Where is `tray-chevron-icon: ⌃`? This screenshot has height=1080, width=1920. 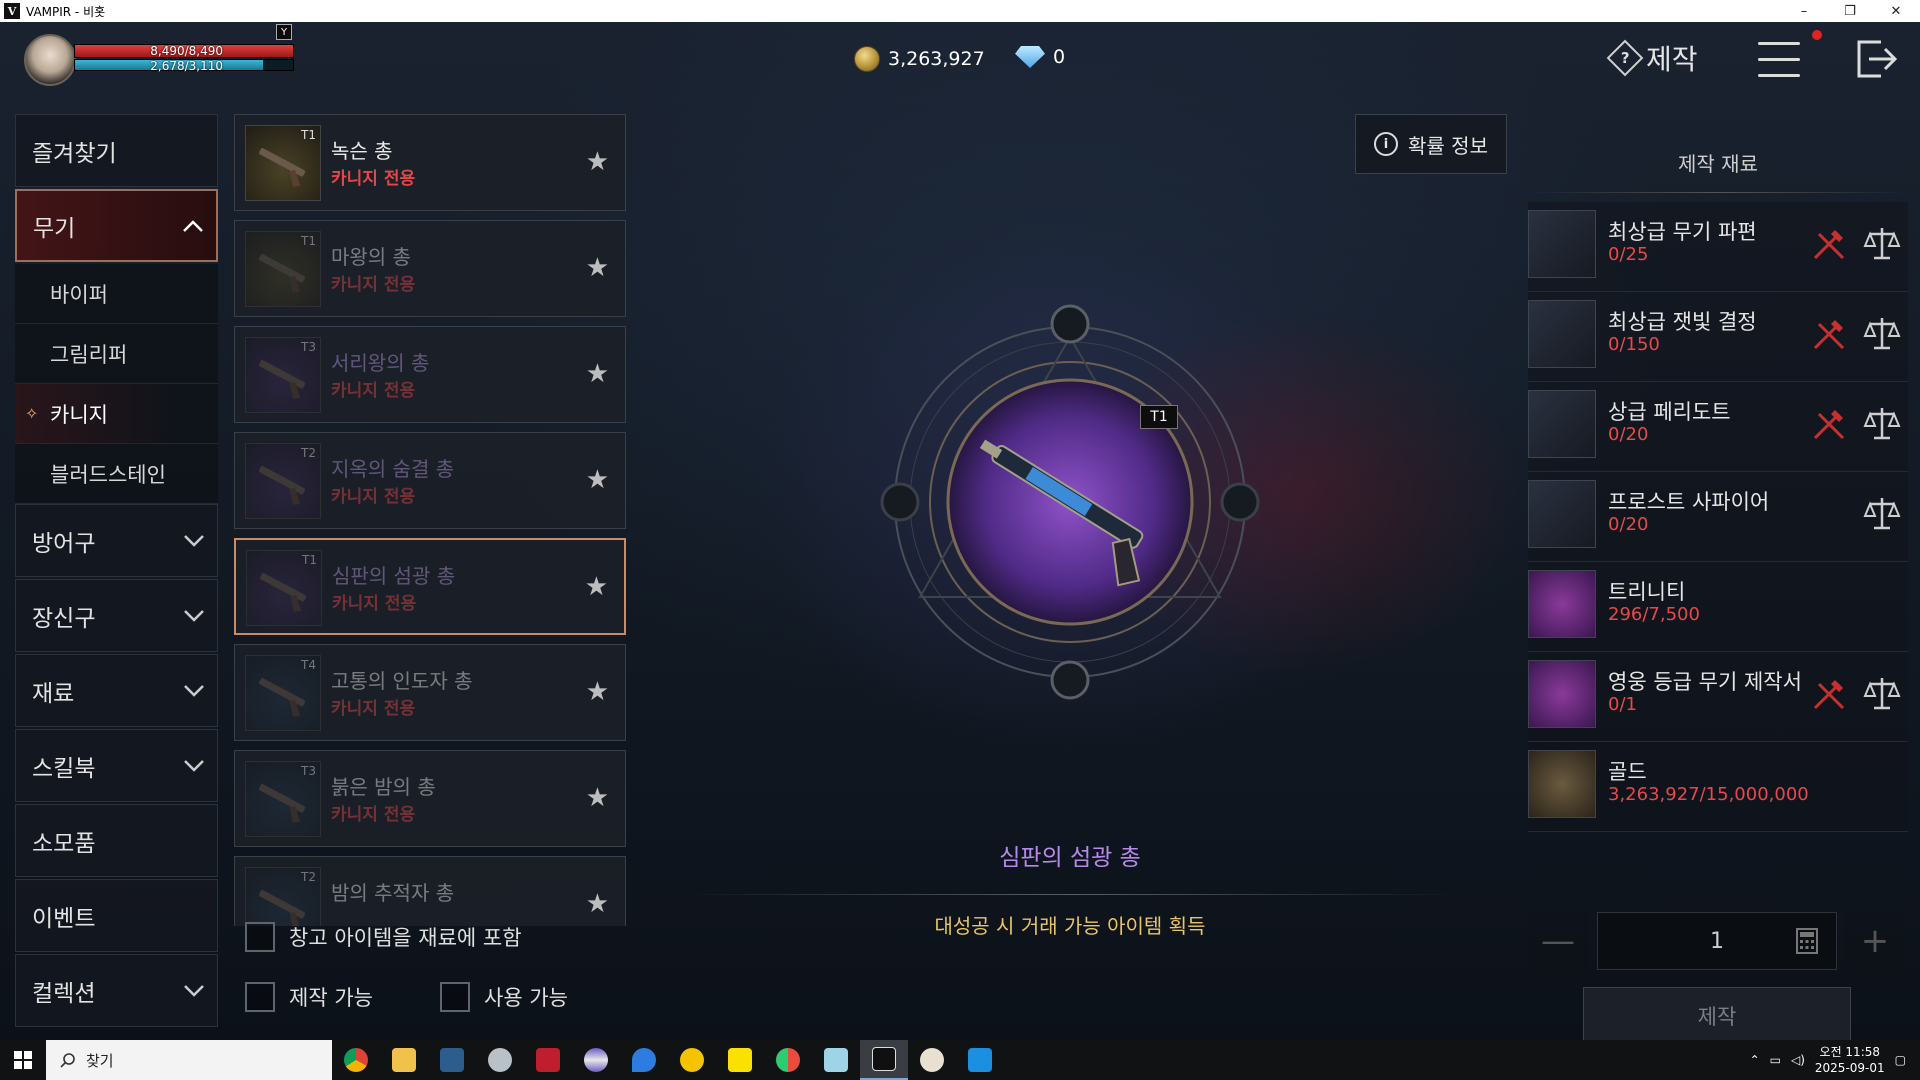 tray-chevron-icon: ⌃ is located at coordinates (1755, 1060).